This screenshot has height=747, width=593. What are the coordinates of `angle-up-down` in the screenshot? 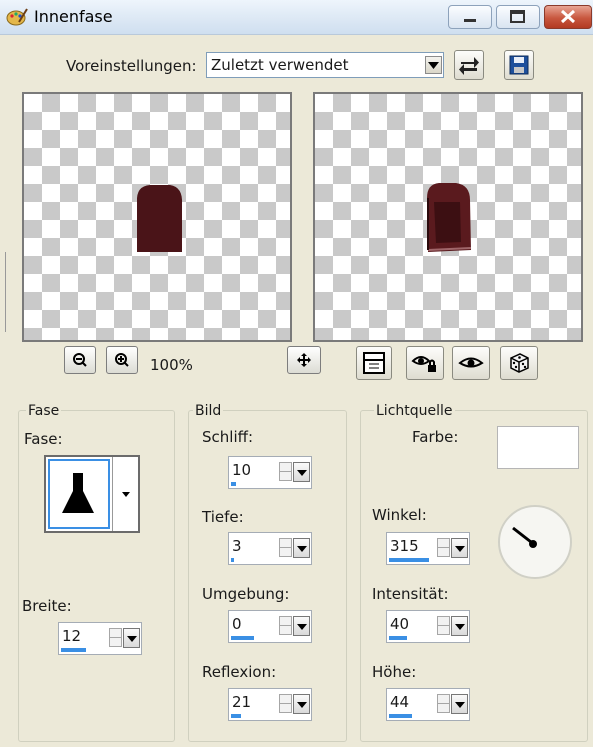 It's located at (443, 547).